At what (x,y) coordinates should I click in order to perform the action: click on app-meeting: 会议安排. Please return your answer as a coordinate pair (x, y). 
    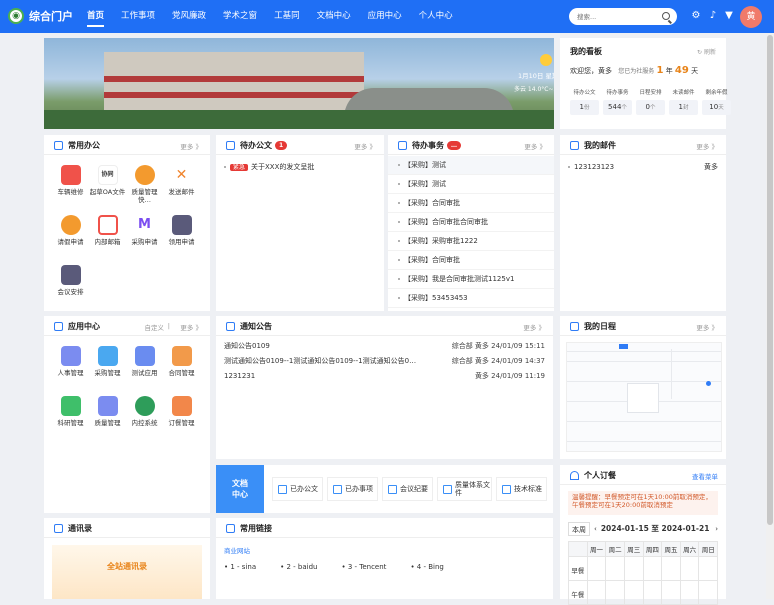
    Looking at the image, I should click on (70, 288).